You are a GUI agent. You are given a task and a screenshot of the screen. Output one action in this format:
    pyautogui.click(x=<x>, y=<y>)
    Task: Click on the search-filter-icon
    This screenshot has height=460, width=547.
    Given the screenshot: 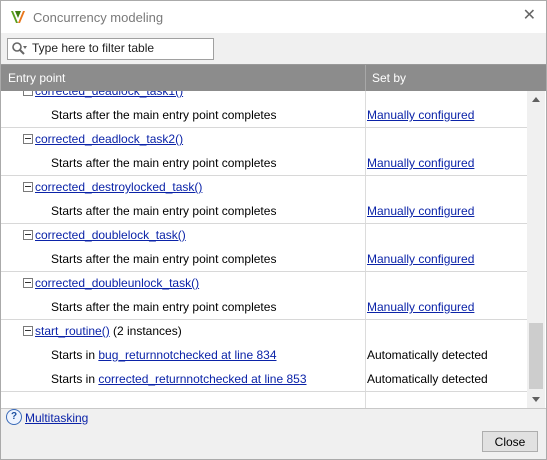 What is the action you would take?
    pyautogui.click(x=19, y=49)
    